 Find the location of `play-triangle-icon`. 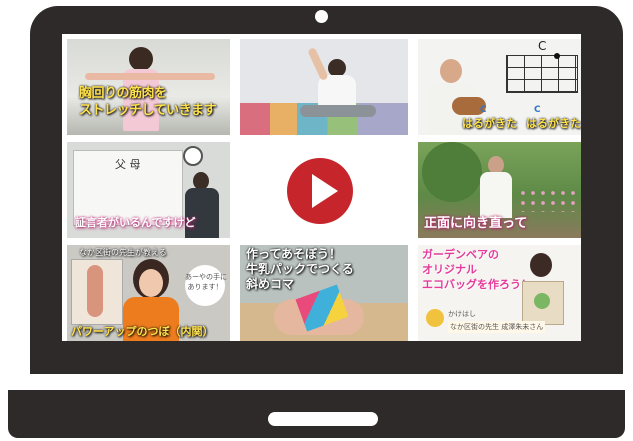

play-triangle-icon is located at coordinates (325, 191).